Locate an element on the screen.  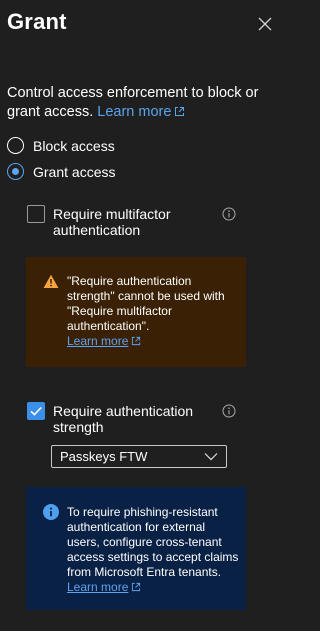
checkmark-icon is located at coordinates (36, 411).